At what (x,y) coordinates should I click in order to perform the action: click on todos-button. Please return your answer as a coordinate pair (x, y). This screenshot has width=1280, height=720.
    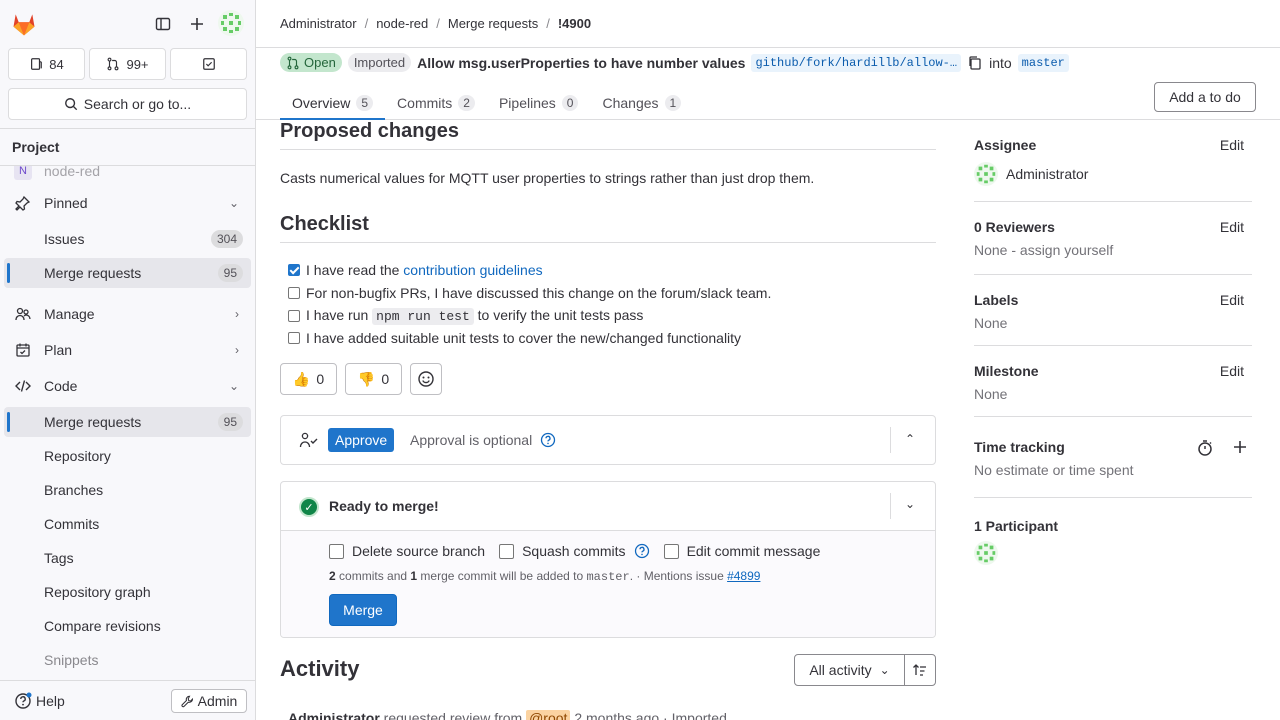
    Looking at the image, I should click on (208, 64).